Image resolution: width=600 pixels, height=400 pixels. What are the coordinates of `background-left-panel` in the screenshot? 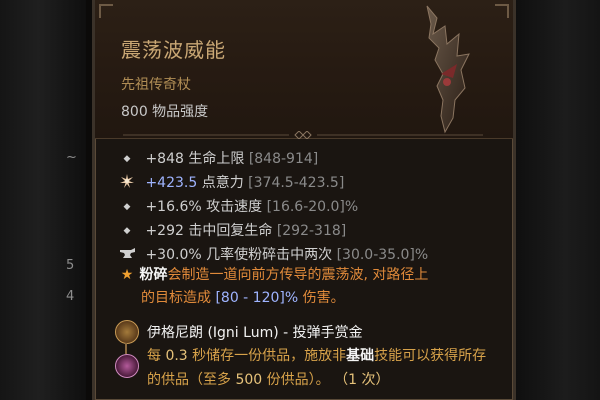 It's located at (43, 200).